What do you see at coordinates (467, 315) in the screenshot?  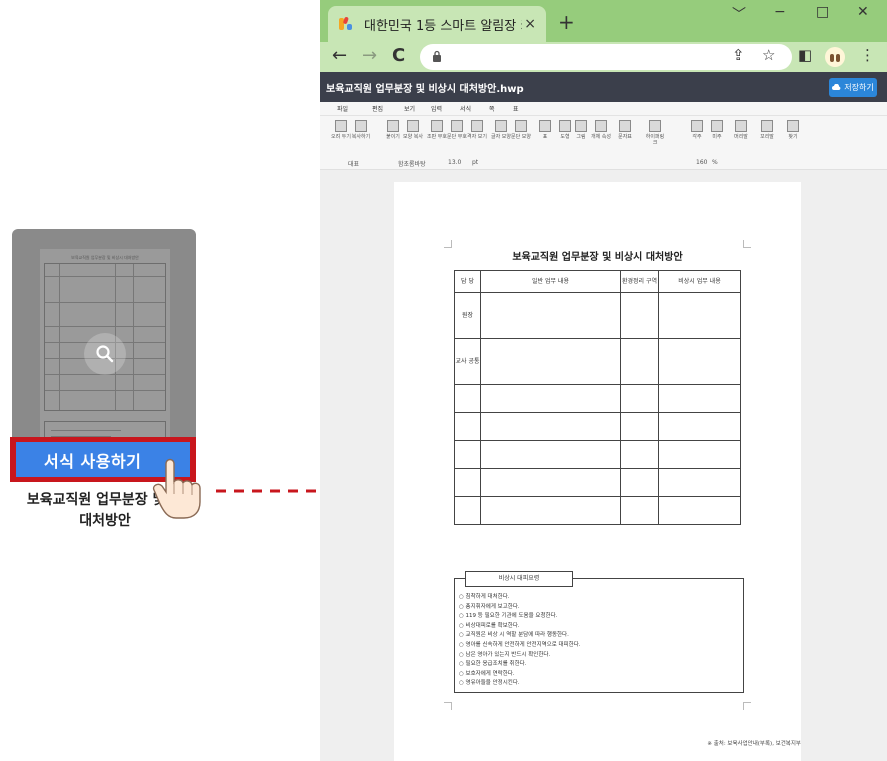 I see `table-cell: 원장` at bounding box center [467, 315].